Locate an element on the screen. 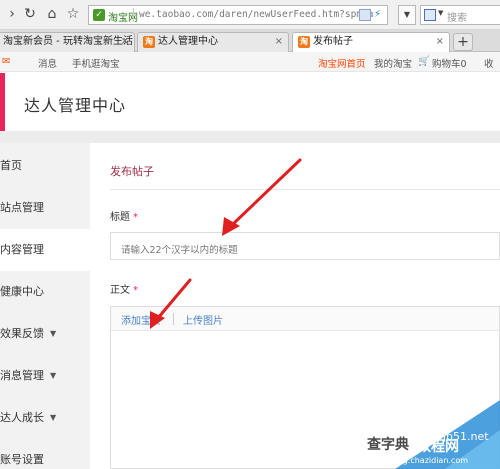  sidebar-item-content-management: 内容管理 is located at coordinates (45, 250).